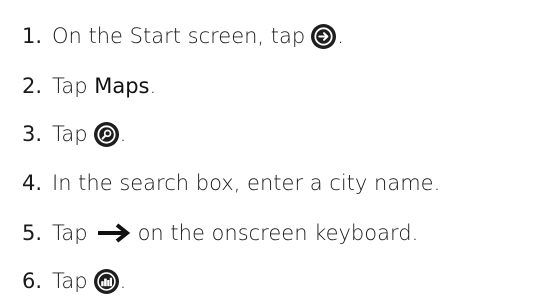 This screenshot has height=307, width=537. I want to click on step-text: On the Start screen, tap, so click(179, 35).